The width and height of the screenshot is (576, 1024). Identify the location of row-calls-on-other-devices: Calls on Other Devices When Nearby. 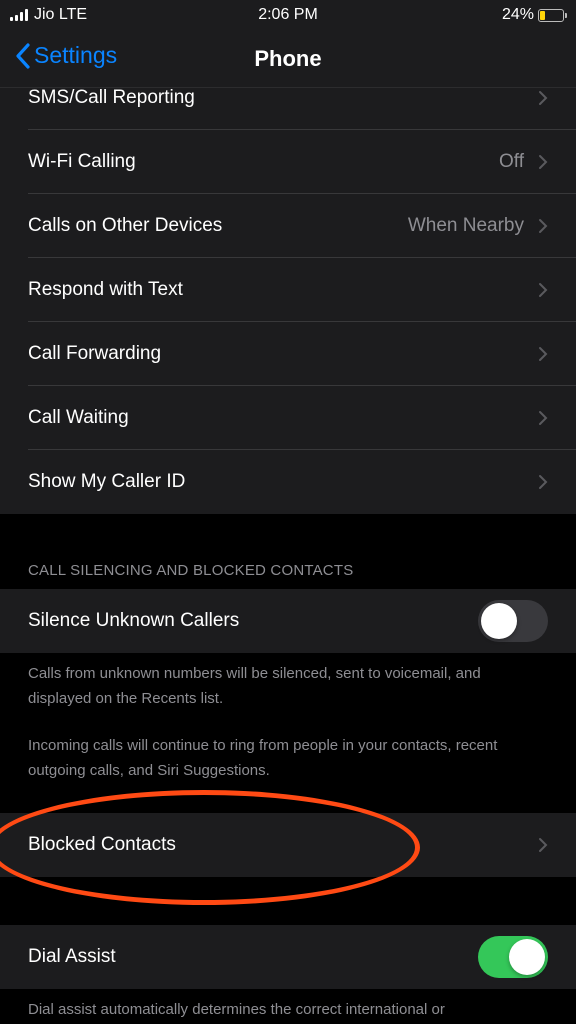
(288, 226).